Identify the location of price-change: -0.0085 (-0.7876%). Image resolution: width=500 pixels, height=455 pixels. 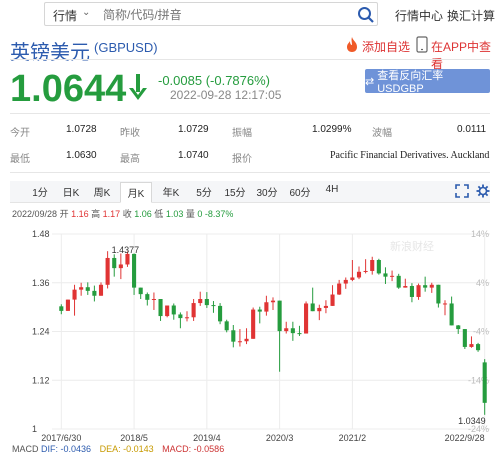
(214, 80).